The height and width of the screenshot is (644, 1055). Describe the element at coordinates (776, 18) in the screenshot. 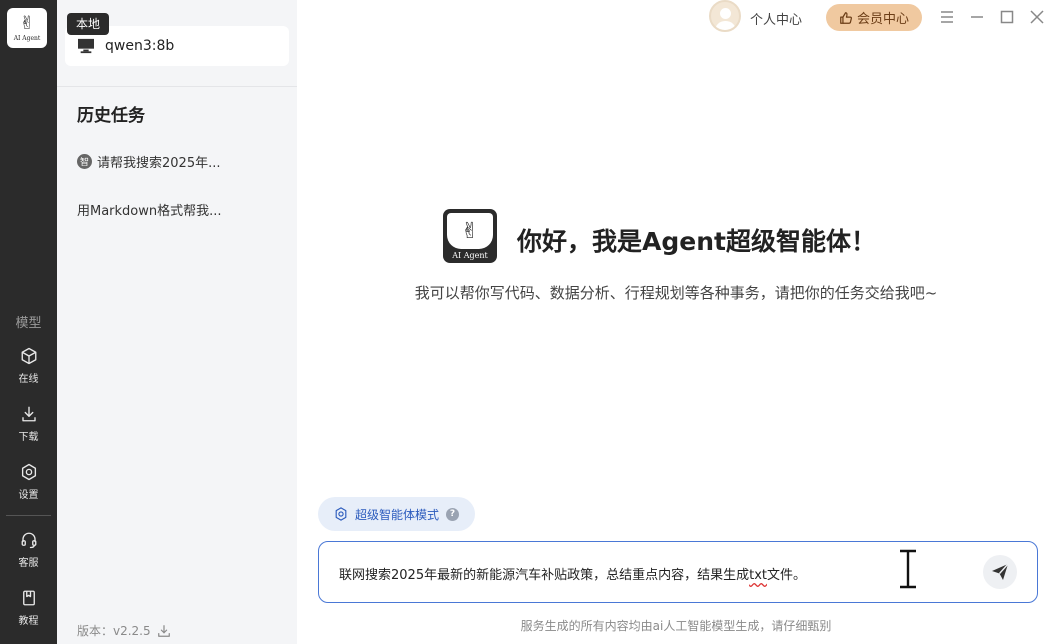

I see `personal-center-link: 个人中心` at that location.